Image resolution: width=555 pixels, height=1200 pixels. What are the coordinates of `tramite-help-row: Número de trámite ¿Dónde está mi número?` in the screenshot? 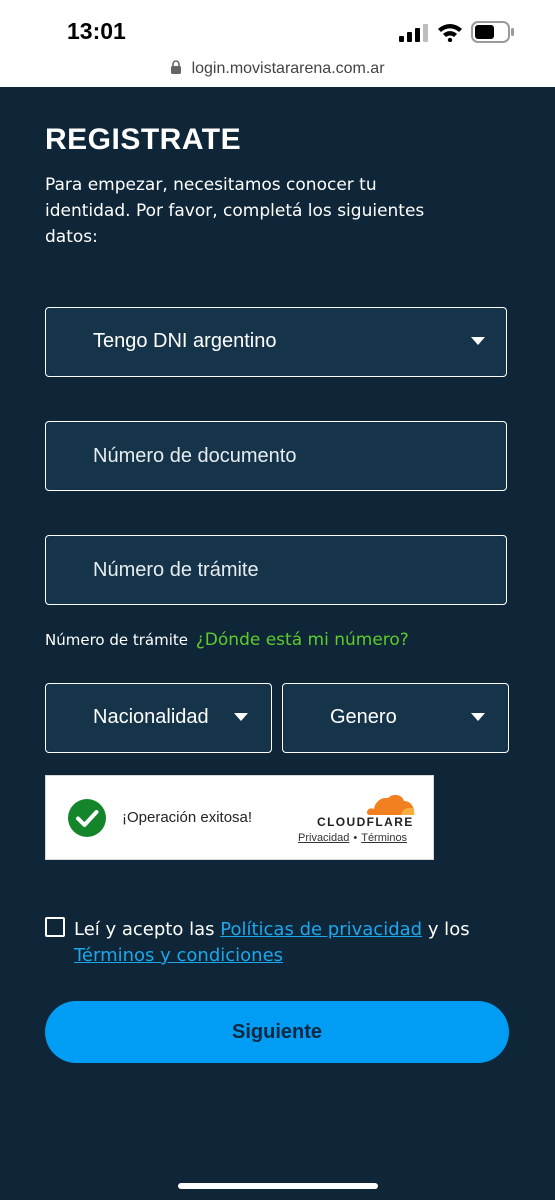 It's located at (227, 640).